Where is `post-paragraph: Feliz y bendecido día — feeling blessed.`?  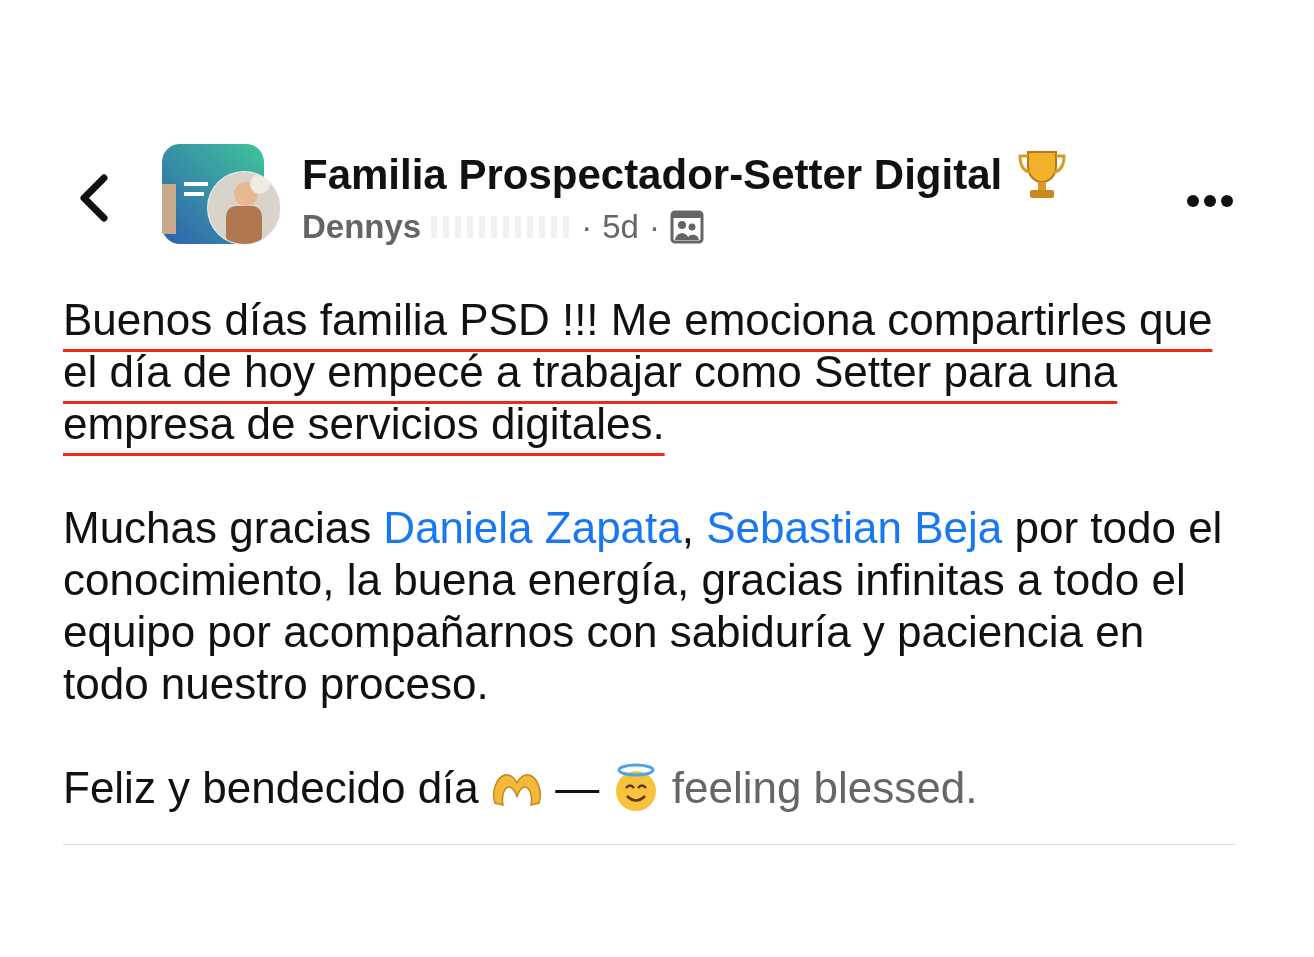
post-paragraph: Feliz y bendecido día — feeling blessed. is located at coordinates (521, 788).